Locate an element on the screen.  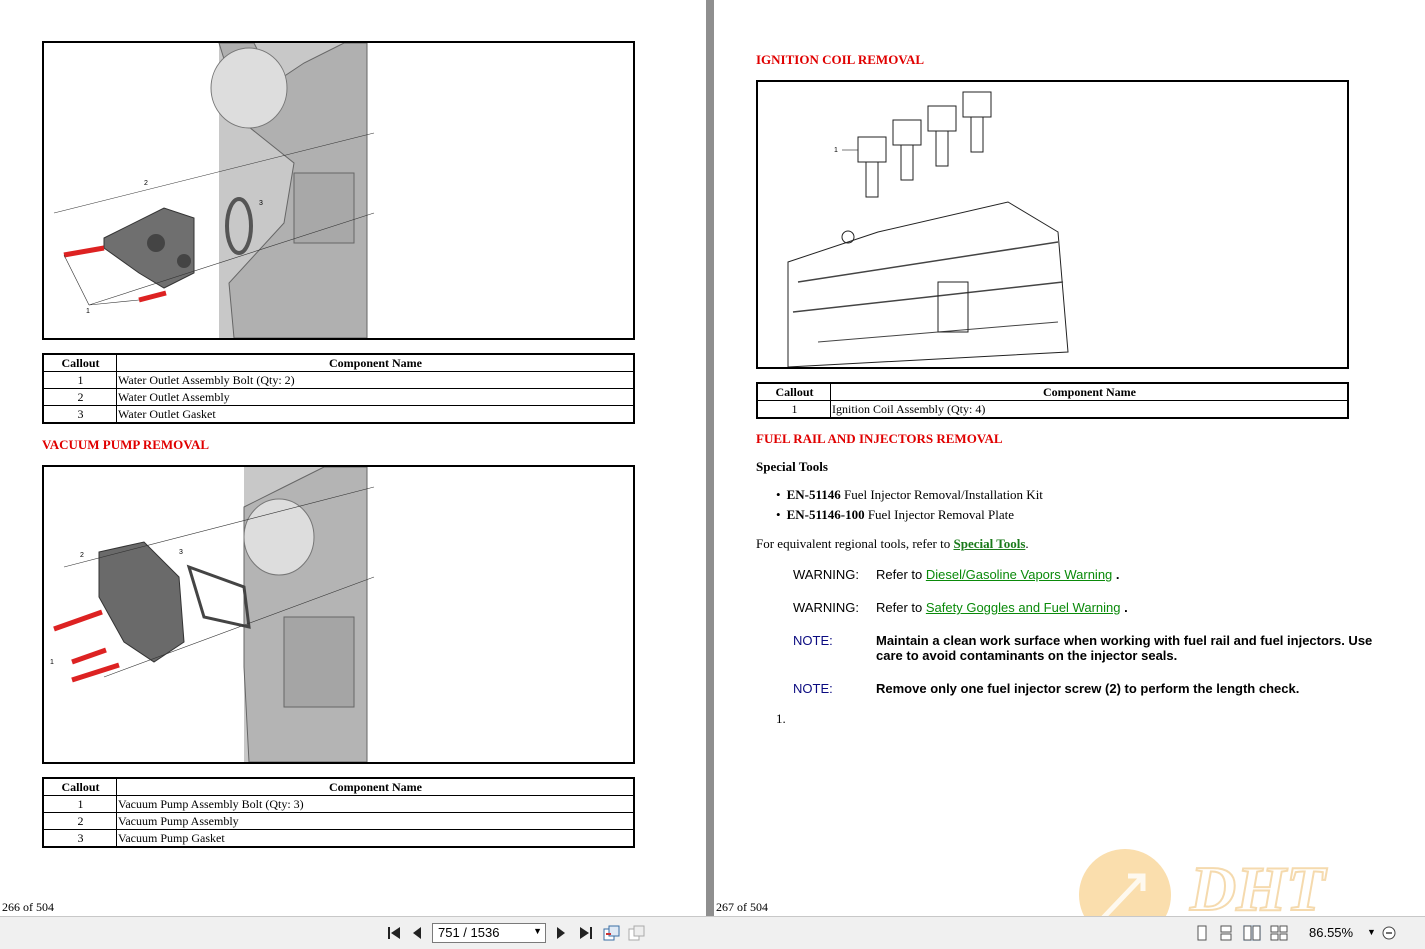
single-page-view-button is located at coordinates (1202, 933).